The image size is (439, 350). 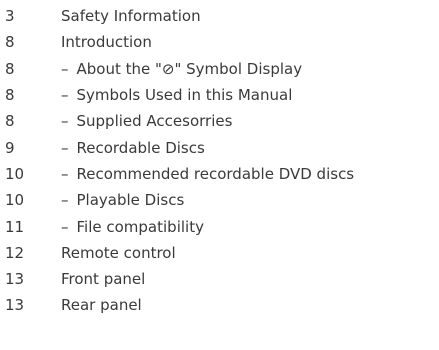 What do you see at coordinates (130, 200) in the screenshot?
I see `toc-entry-text: Playable Discs` at bounding box center [130, 200].